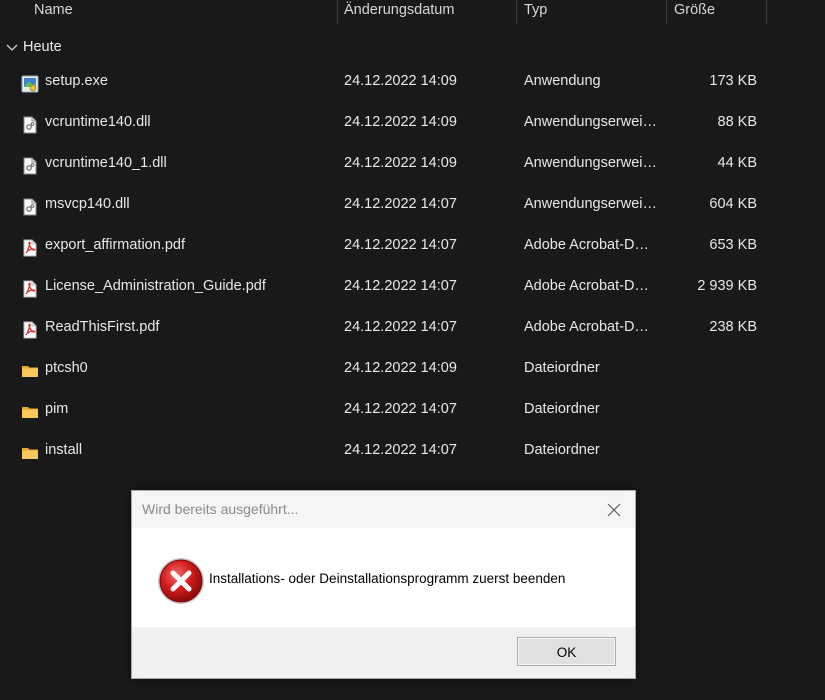 Image resolution: width=825 pixels, height=700 pixels. I want to click on file-name: install, so click(64, 450).